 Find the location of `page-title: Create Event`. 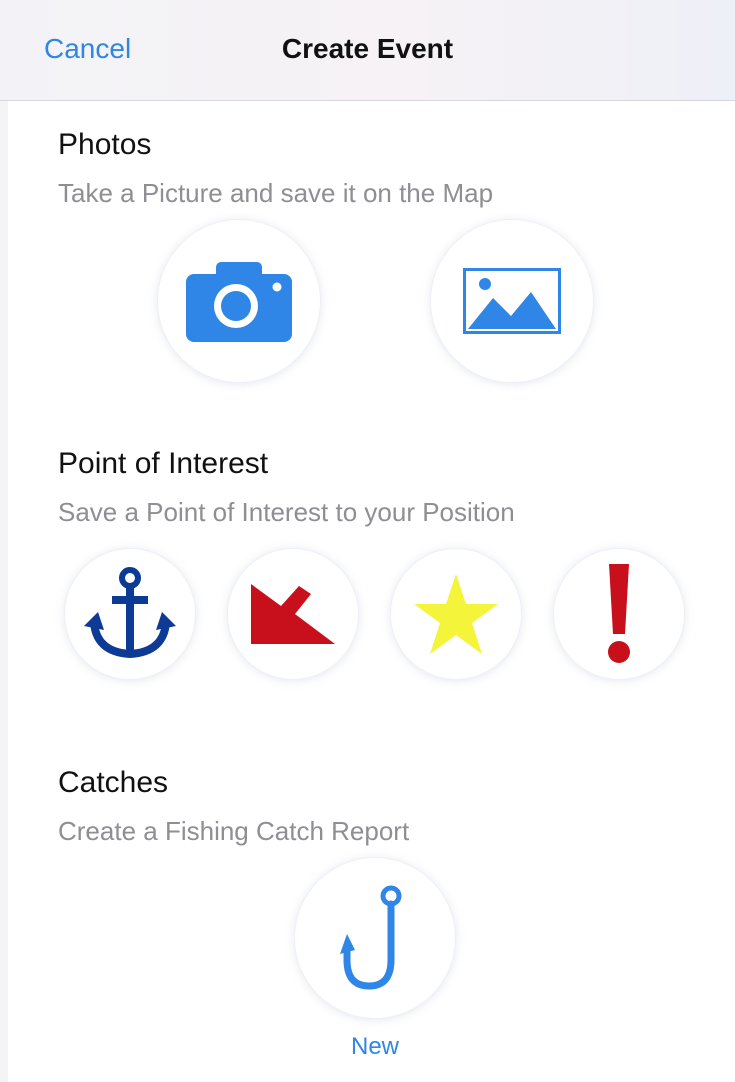

page-title: Create Event is located at coordinates (367, 48).